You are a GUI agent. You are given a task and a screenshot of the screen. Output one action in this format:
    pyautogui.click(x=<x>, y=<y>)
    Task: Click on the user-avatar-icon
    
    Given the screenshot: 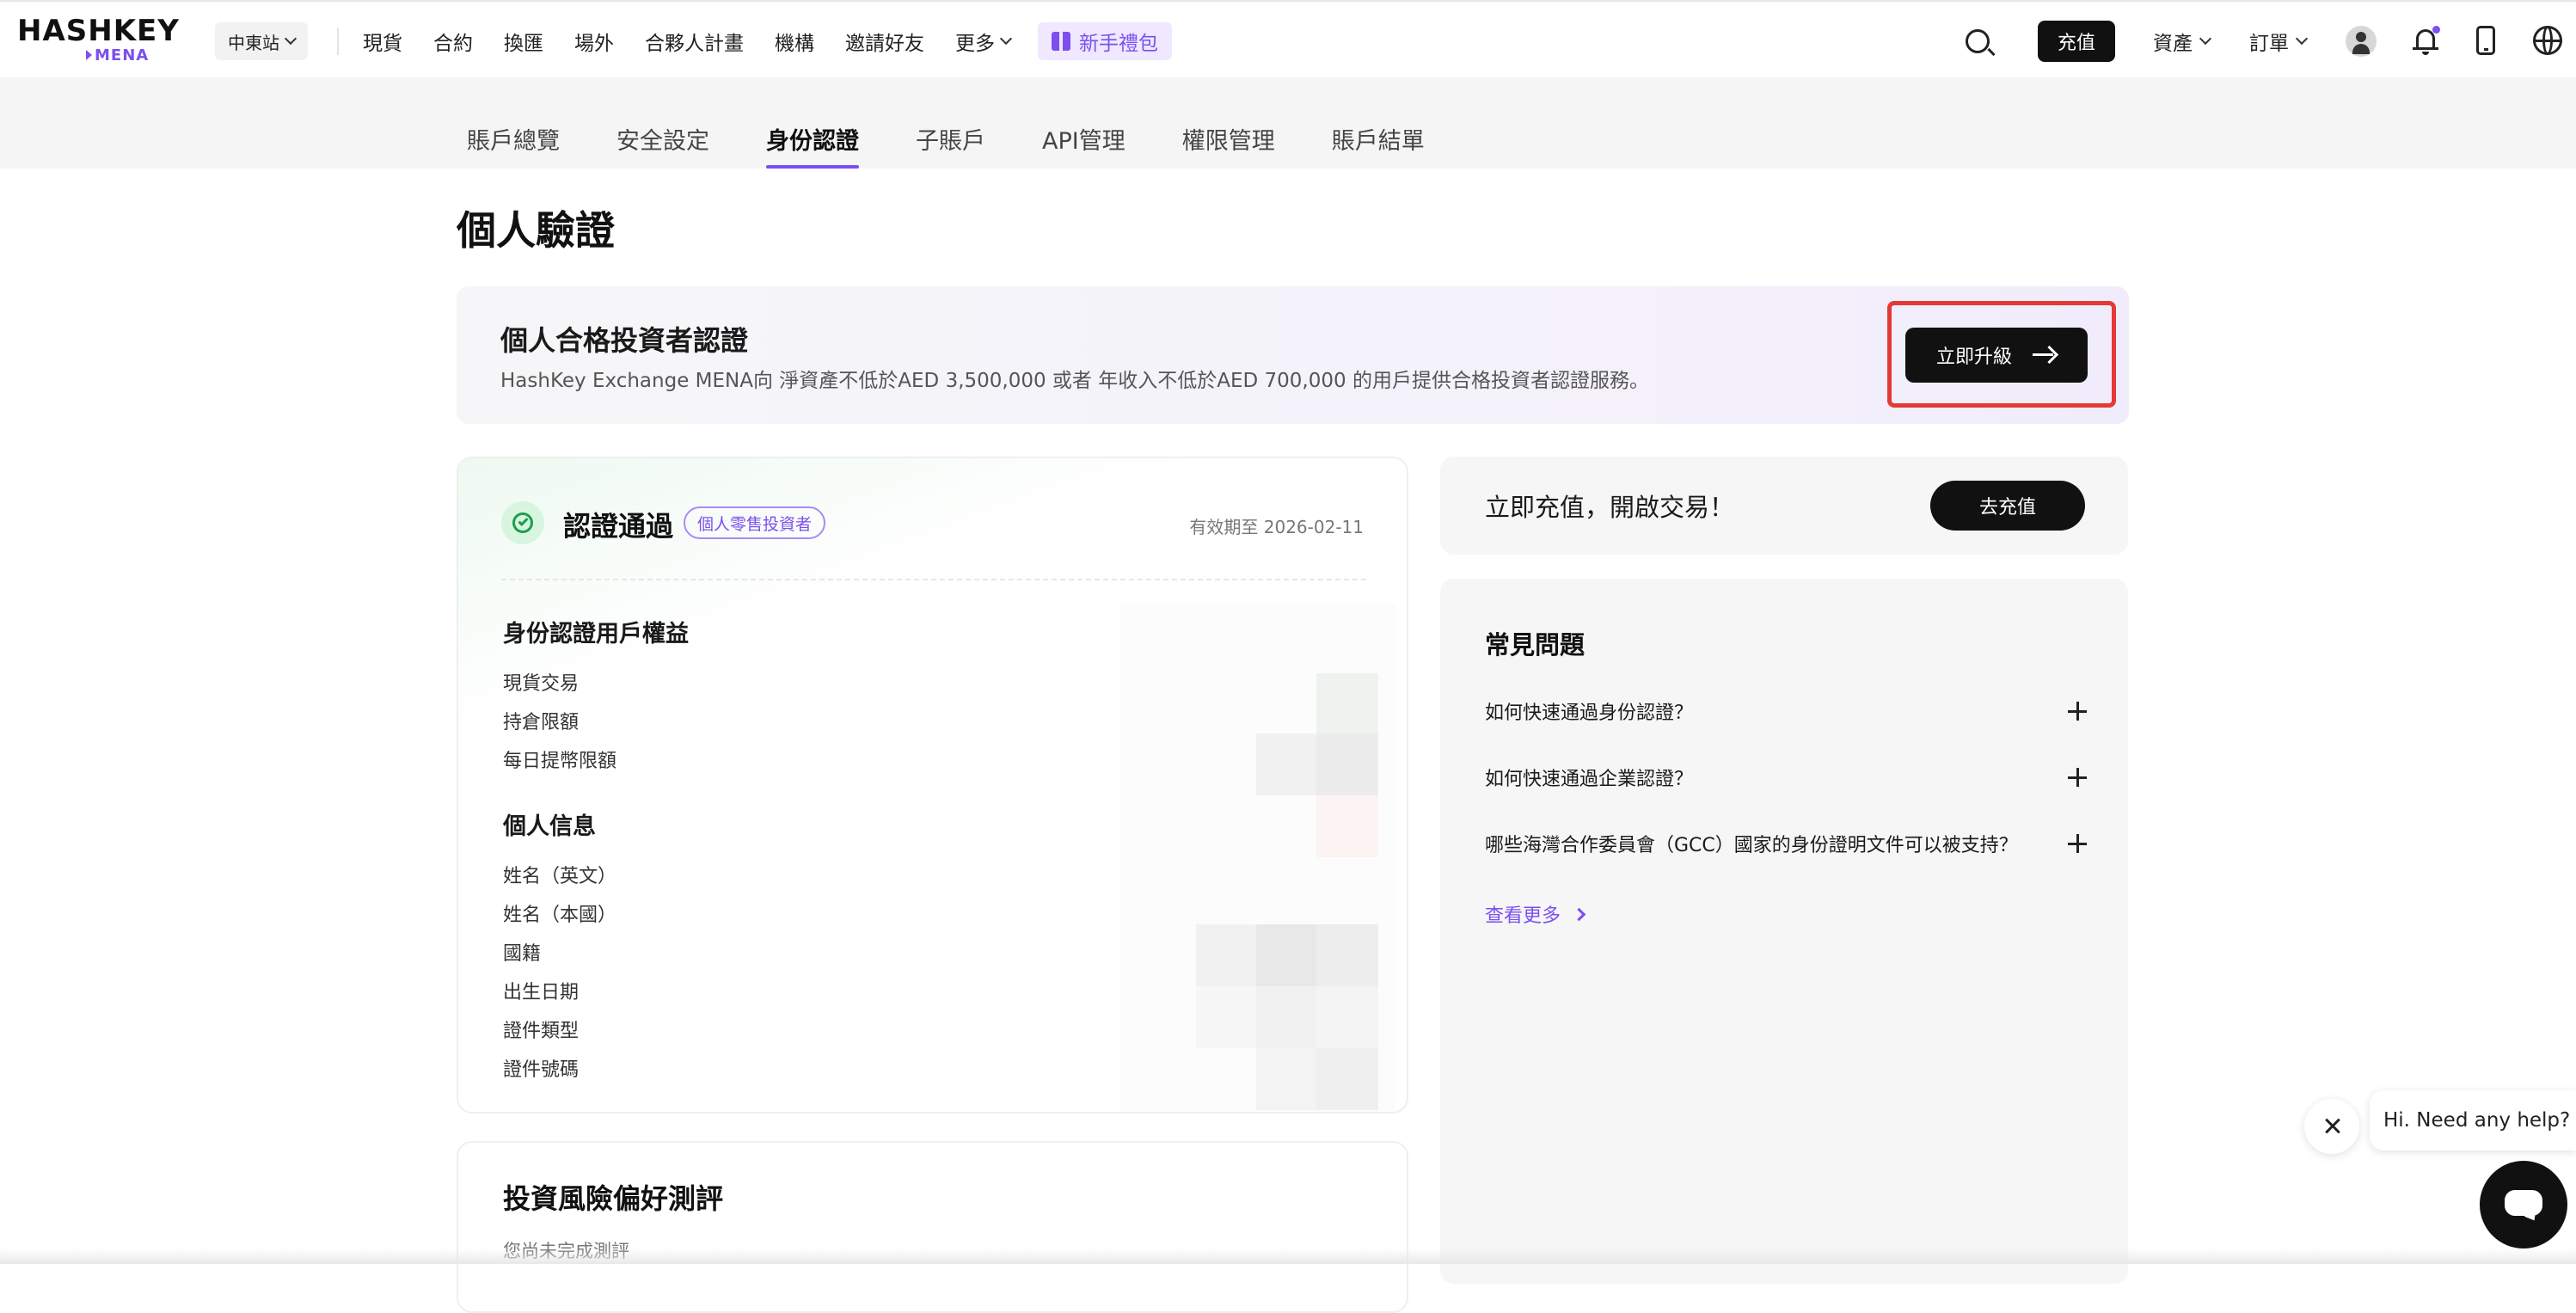 What is the action you would take?
    pyautogui.click(x=2361, y=41)
    